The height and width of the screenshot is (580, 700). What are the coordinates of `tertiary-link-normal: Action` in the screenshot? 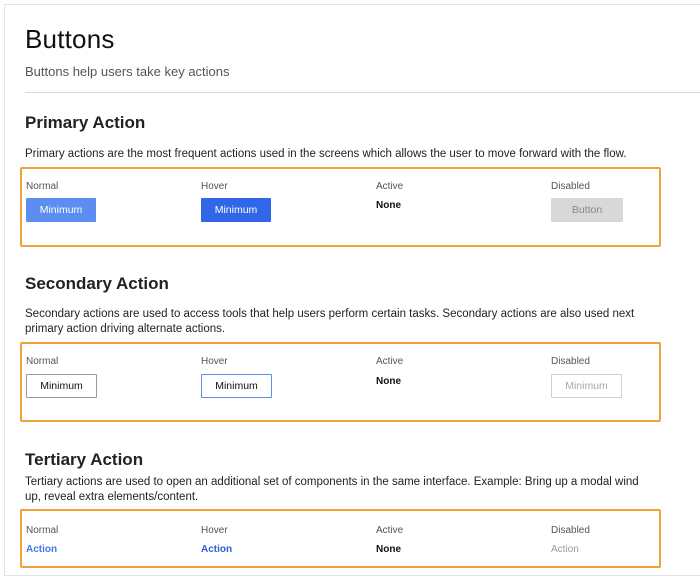 It's located at (41, 549).